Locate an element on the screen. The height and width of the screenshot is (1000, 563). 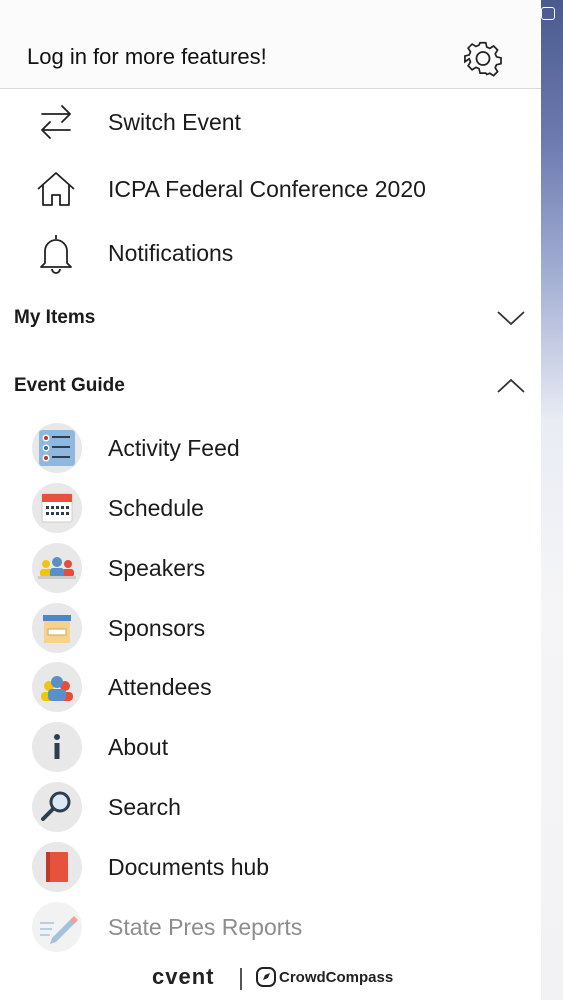
guide-item-label: State Pres Reports is located at coordinates (205, 927).